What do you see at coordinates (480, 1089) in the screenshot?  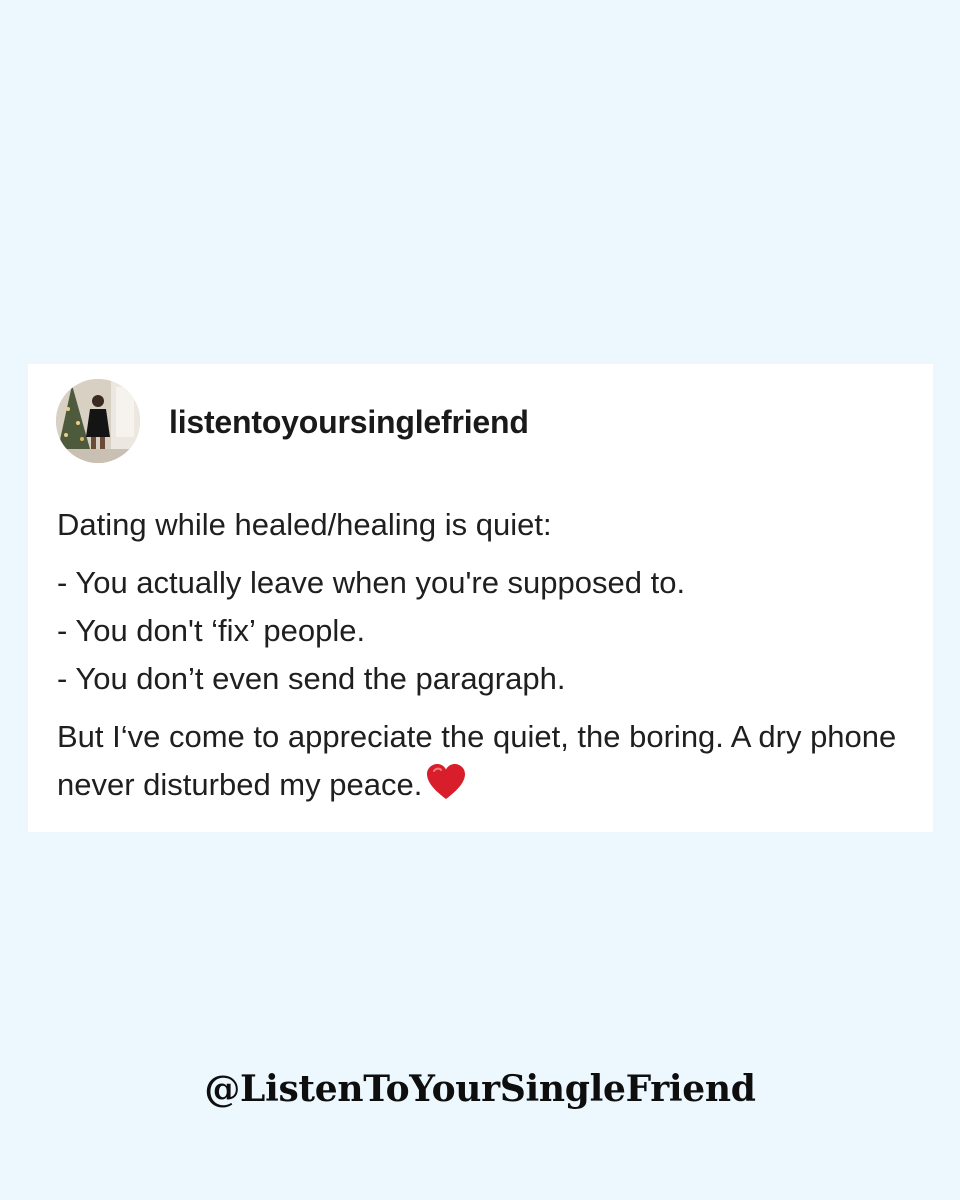 I see `account-handle: @ListenToYourSingleFriend` at bounding box center [480, 1089].